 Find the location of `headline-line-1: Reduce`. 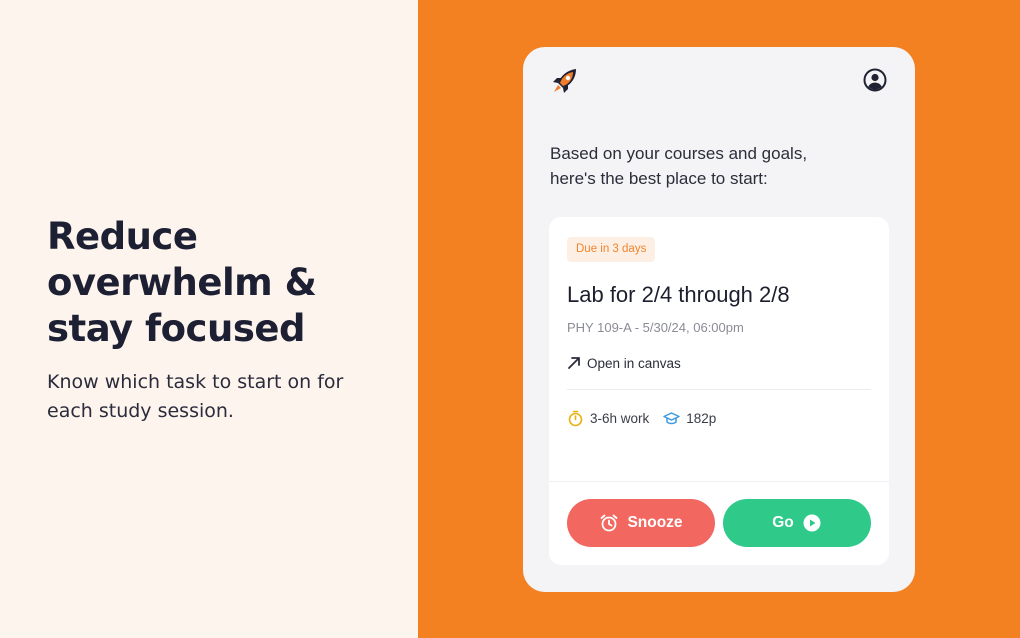

headline-line-1: Reduce is located at coordinates (122, 236).